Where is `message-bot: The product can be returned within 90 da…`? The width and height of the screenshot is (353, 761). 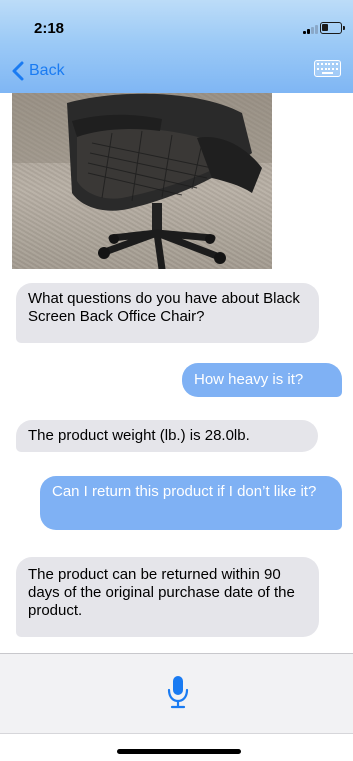
message-bot: The product can be returned within 90 da… is located at coordinates (167, 597).